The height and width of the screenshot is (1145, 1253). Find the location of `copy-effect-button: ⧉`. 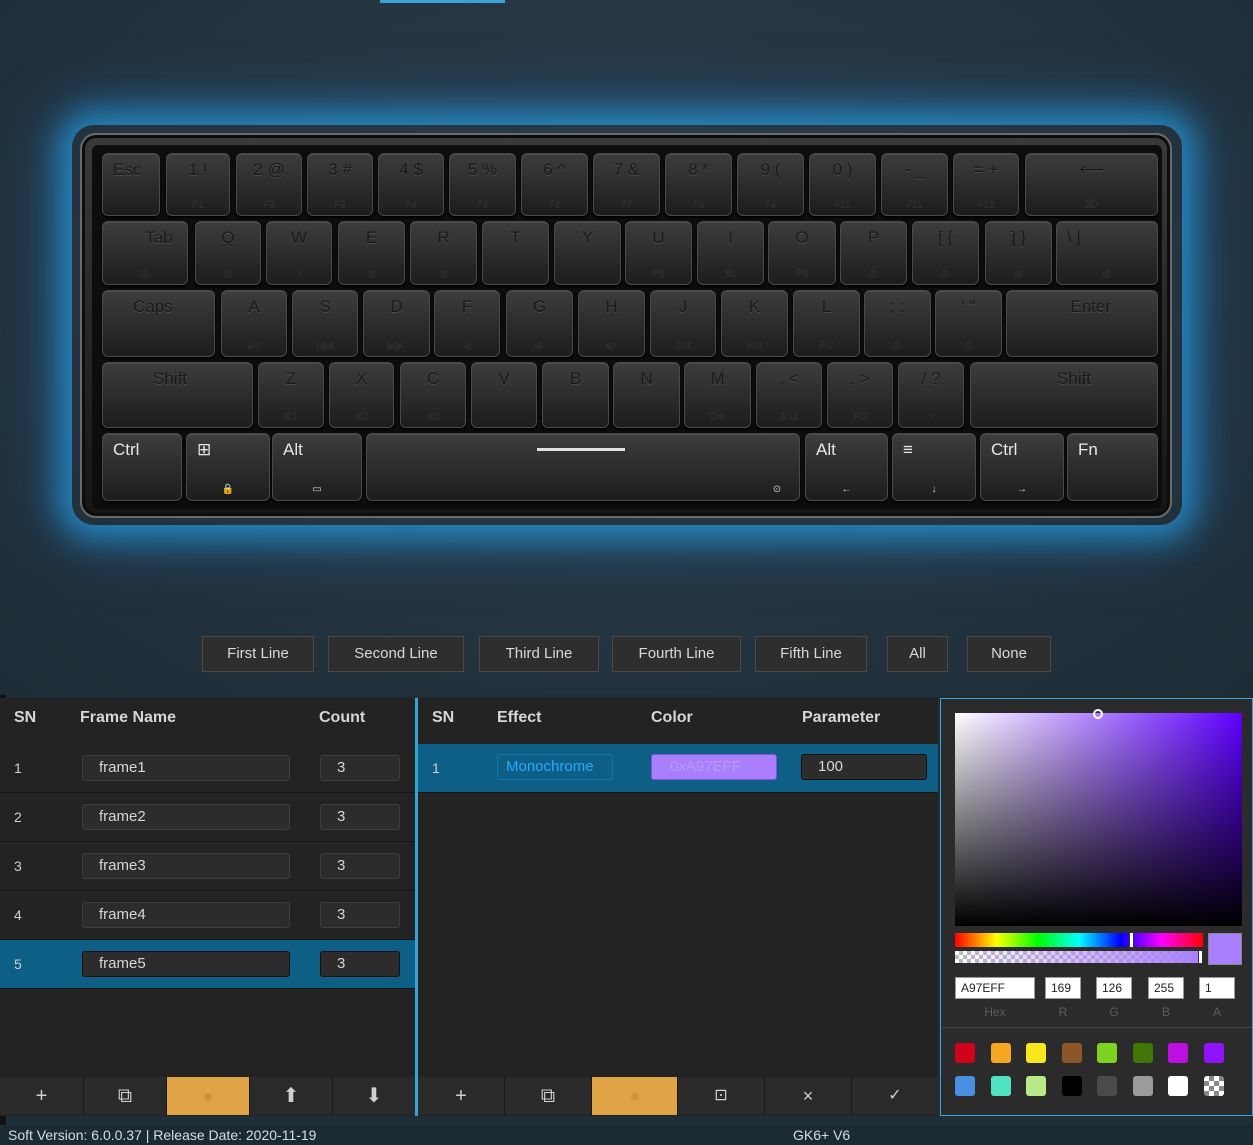

copy-effect-button: ⧉ is located at coordinates (548, 1096).